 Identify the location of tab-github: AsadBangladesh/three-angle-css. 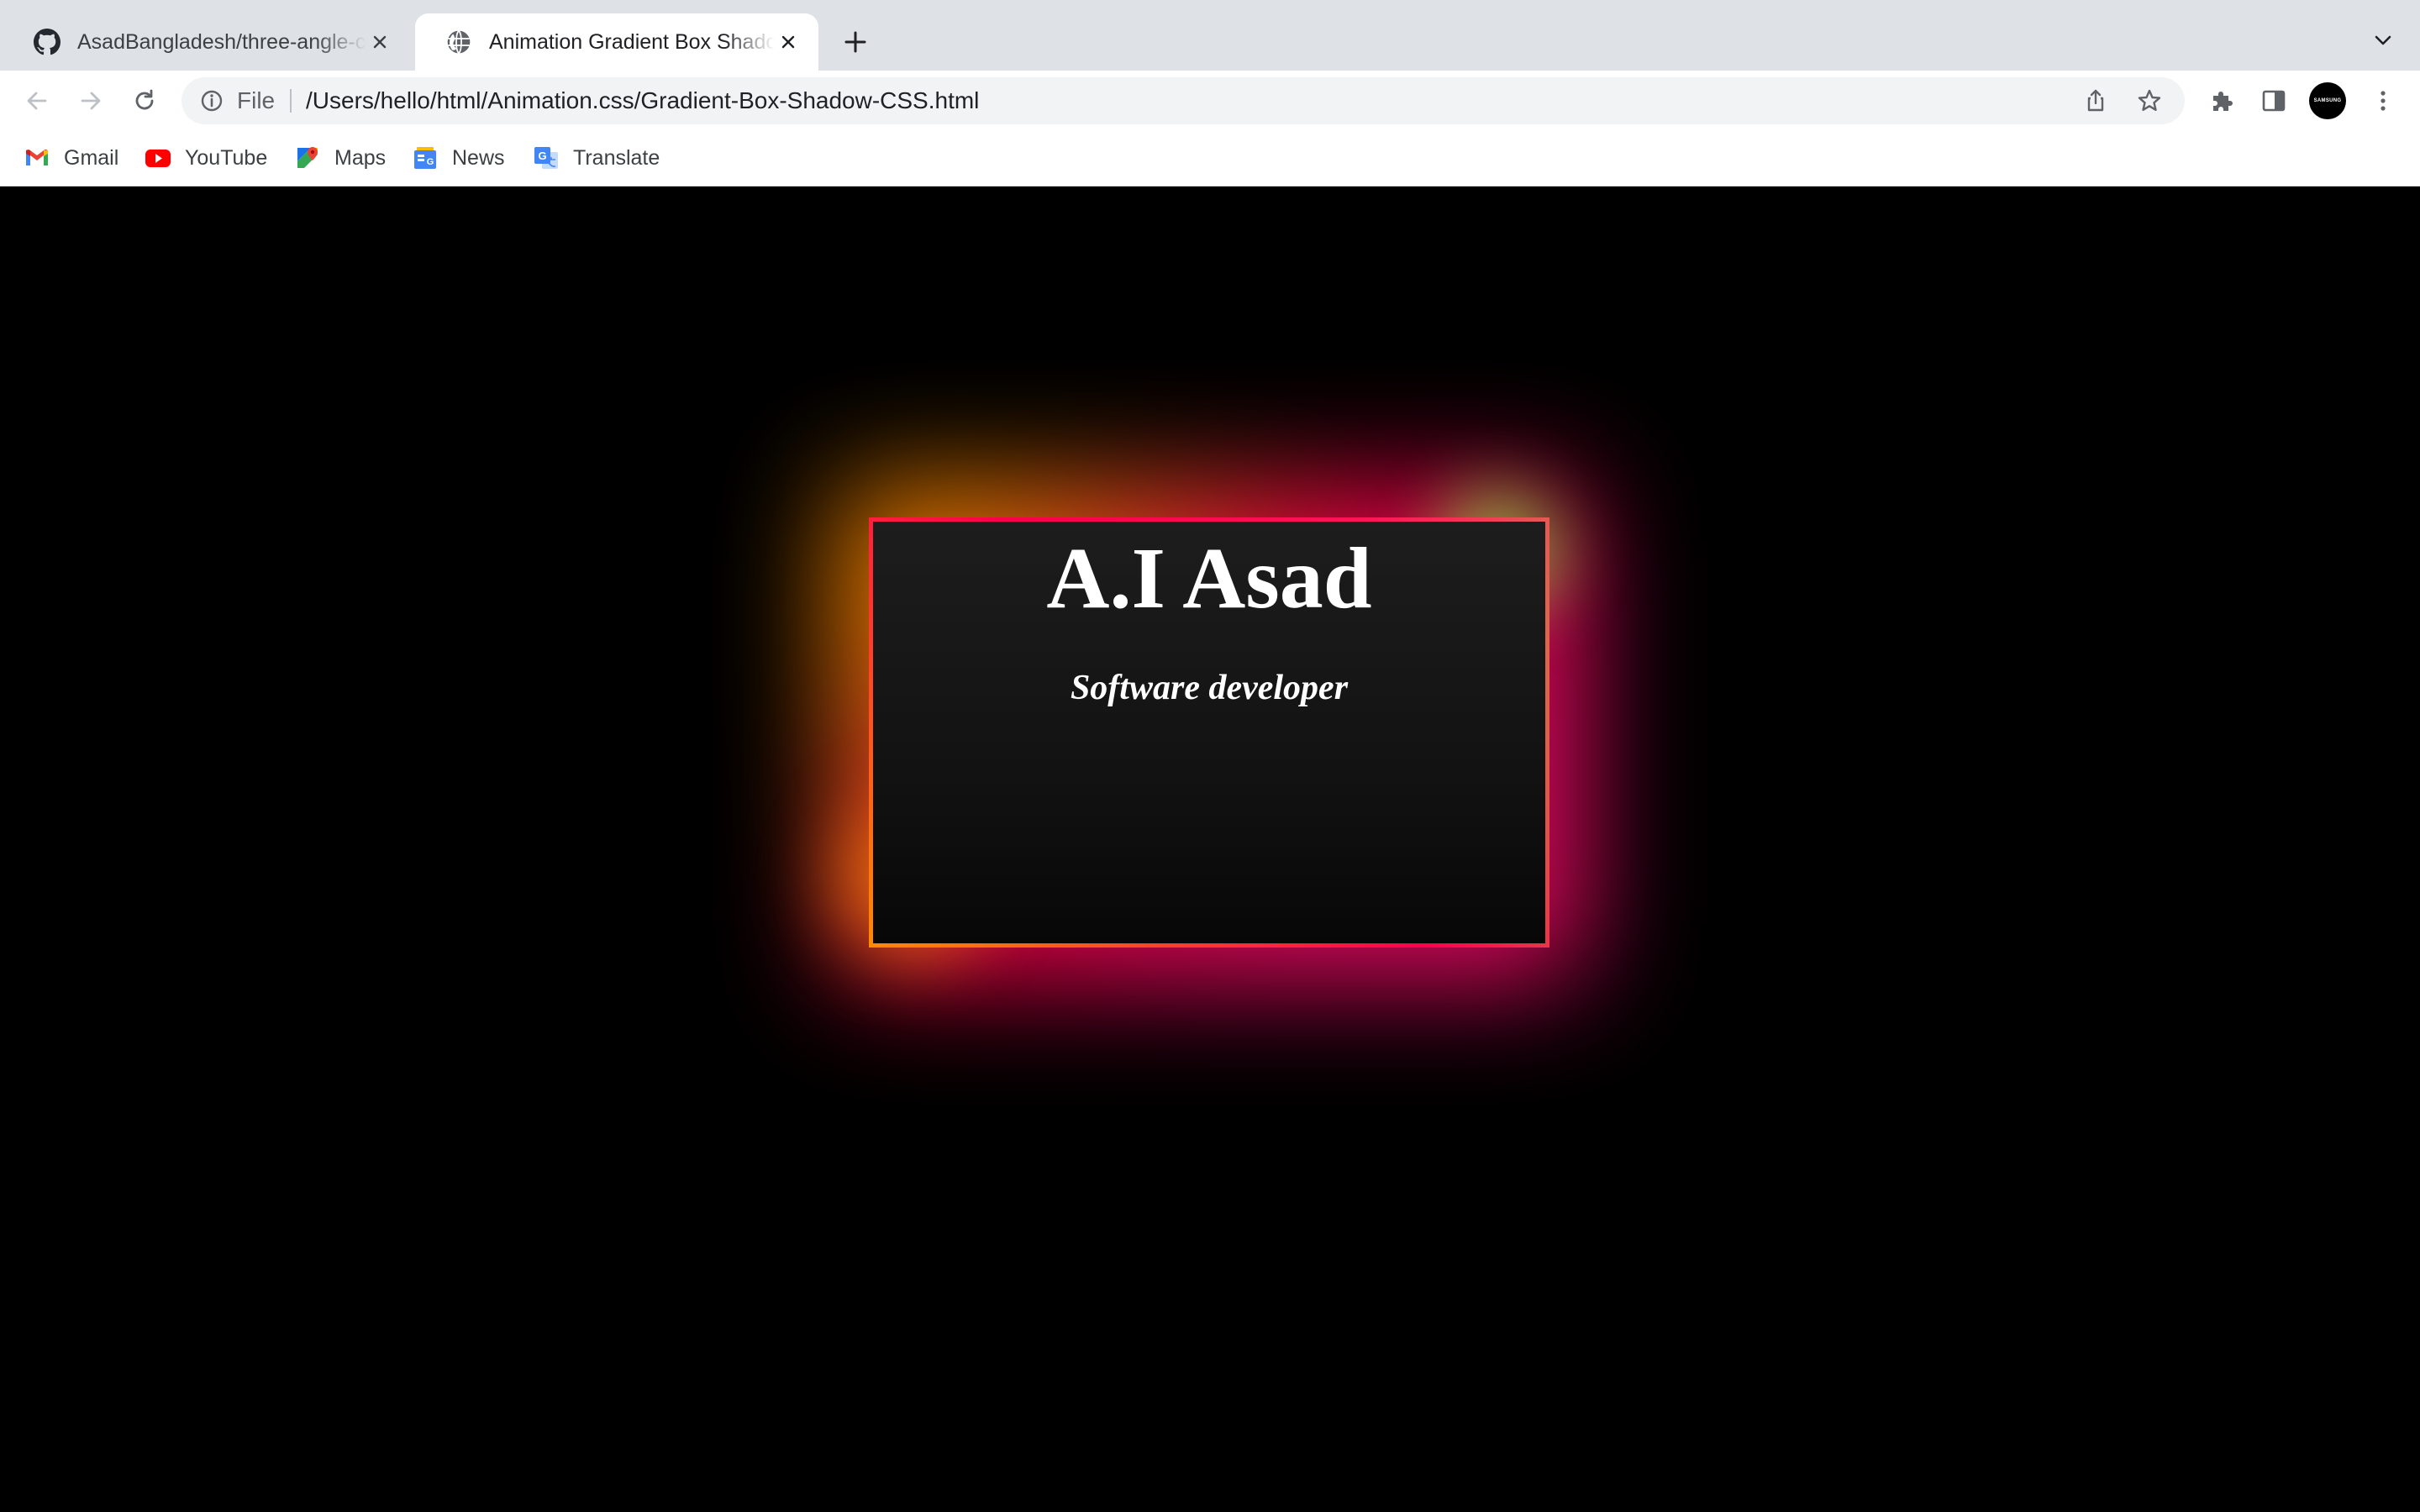
(206, 42).